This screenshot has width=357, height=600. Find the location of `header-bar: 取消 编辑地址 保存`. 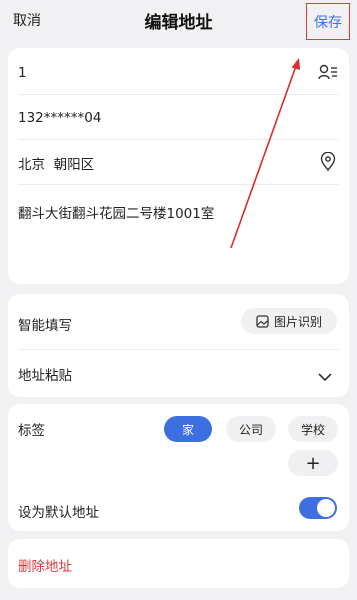

header-bar: 取消 编辑地址 保存 is located at coordinates (178, 20).